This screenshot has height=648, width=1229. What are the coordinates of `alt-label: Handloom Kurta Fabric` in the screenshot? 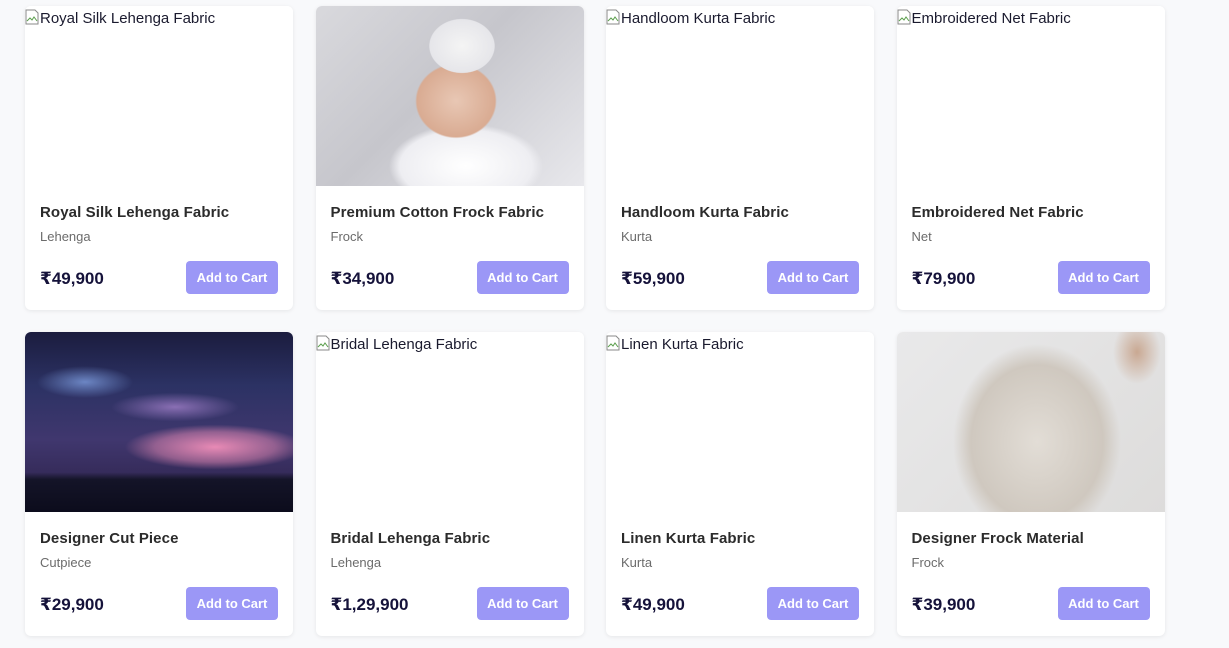 It's located at (698, 18).